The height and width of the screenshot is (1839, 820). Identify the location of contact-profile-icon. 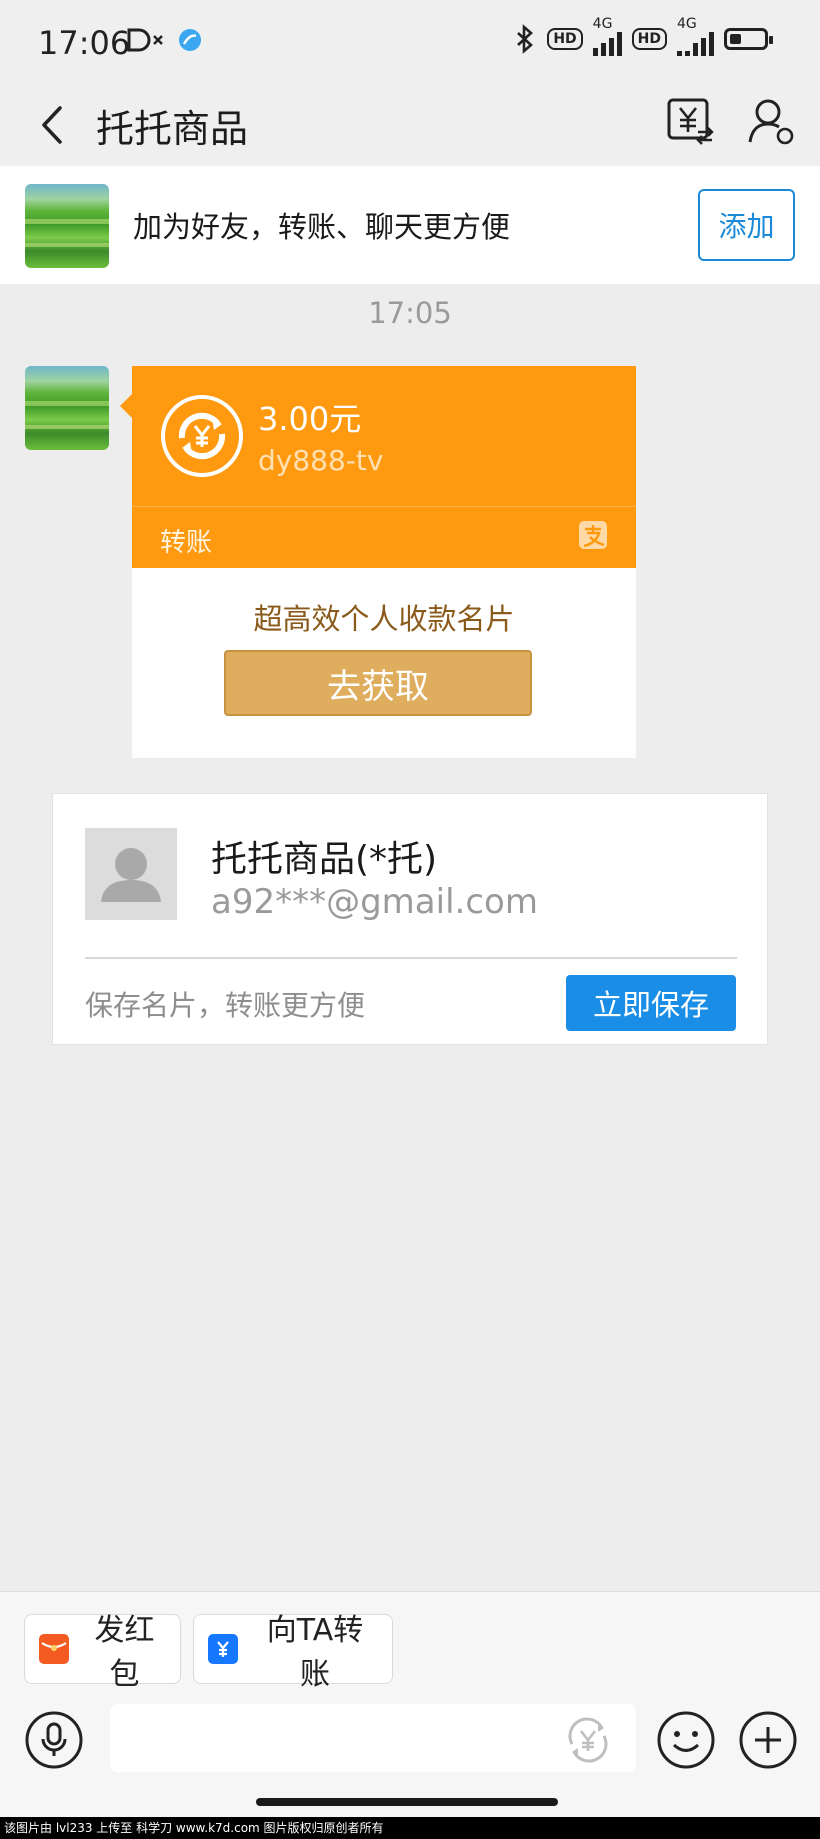
(771, 121).